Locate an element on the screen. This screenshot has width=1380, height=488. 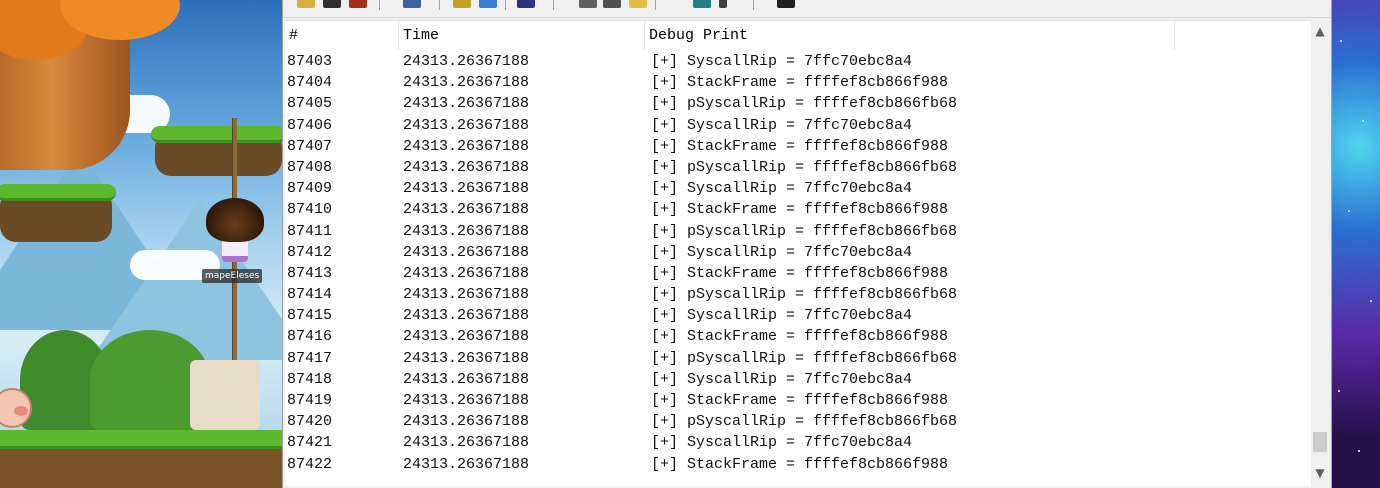
column-header-debug-print: Debug Print is located at coordinates (910, 35).